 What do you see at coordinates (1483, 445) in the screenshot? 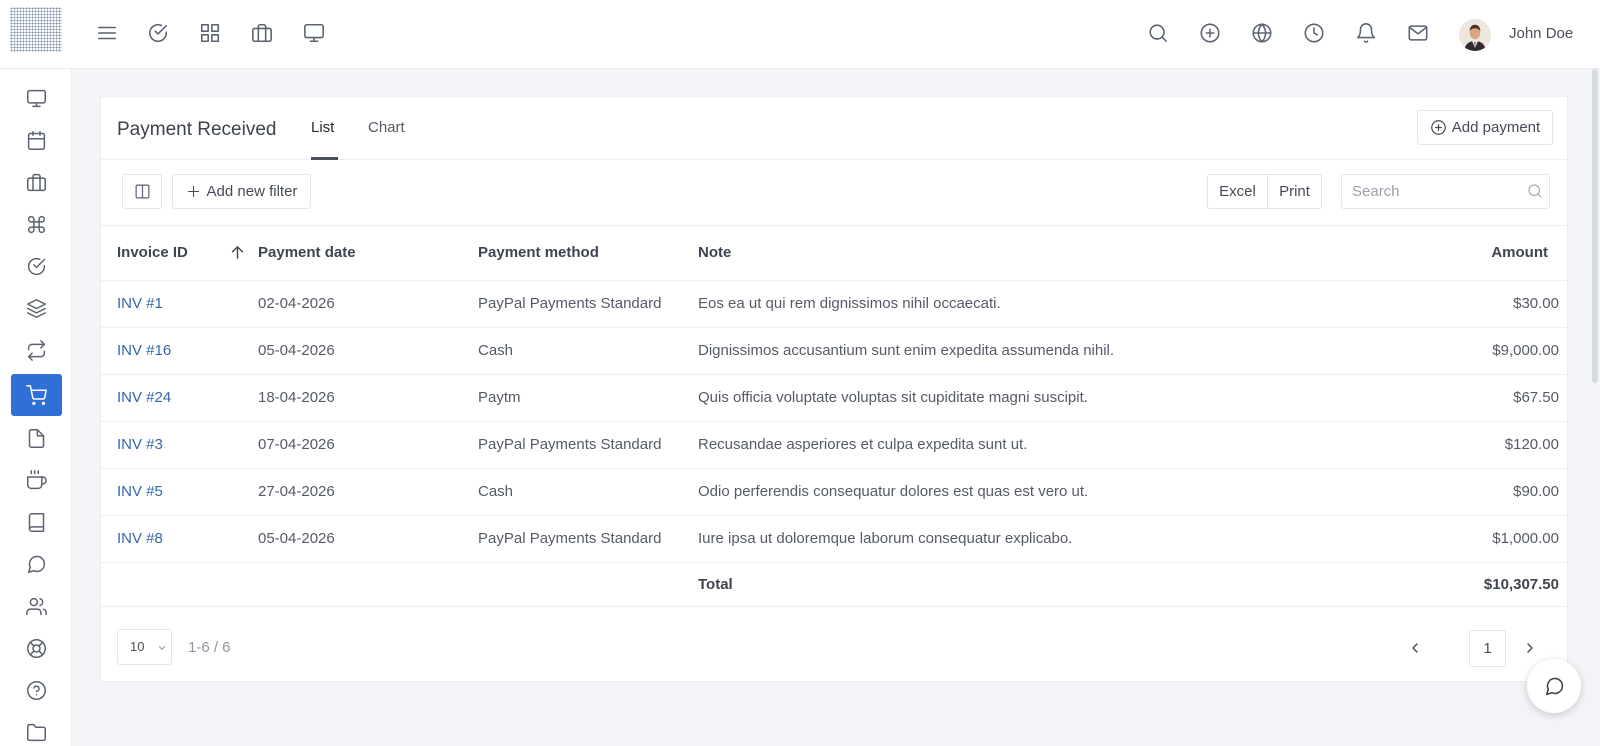
I see `payment-amount: $120.00` at bounding box center [1483, 445].